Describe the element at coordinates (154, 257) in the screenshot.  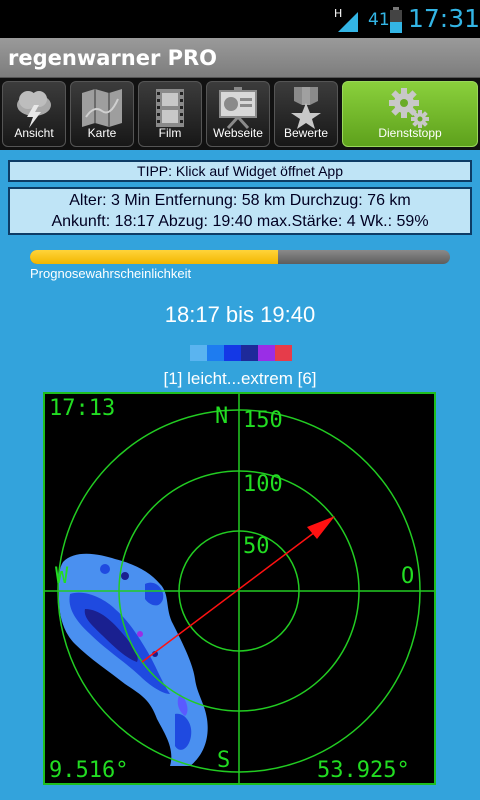
I see `probability-fill` at that location.